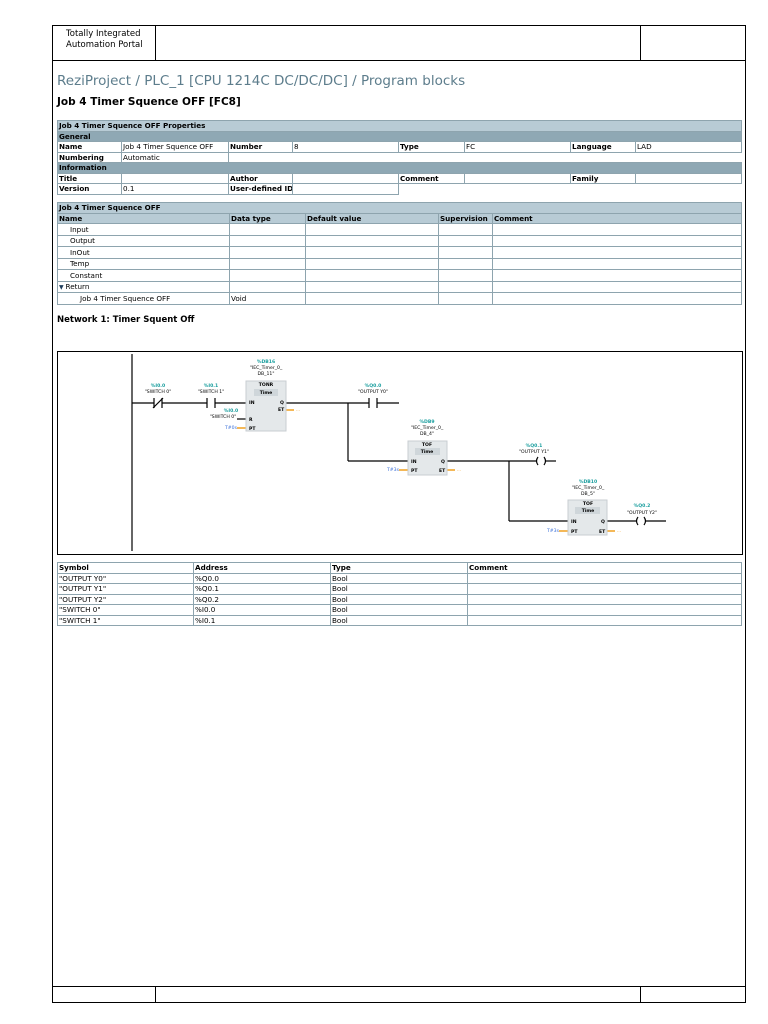 The height and width of the screenshot is (1024, 768). Describe the element at coordinates (400, 298) in the screenshot. I see `interface-row: Job 4 Timer Squence OFF Void` at that location.